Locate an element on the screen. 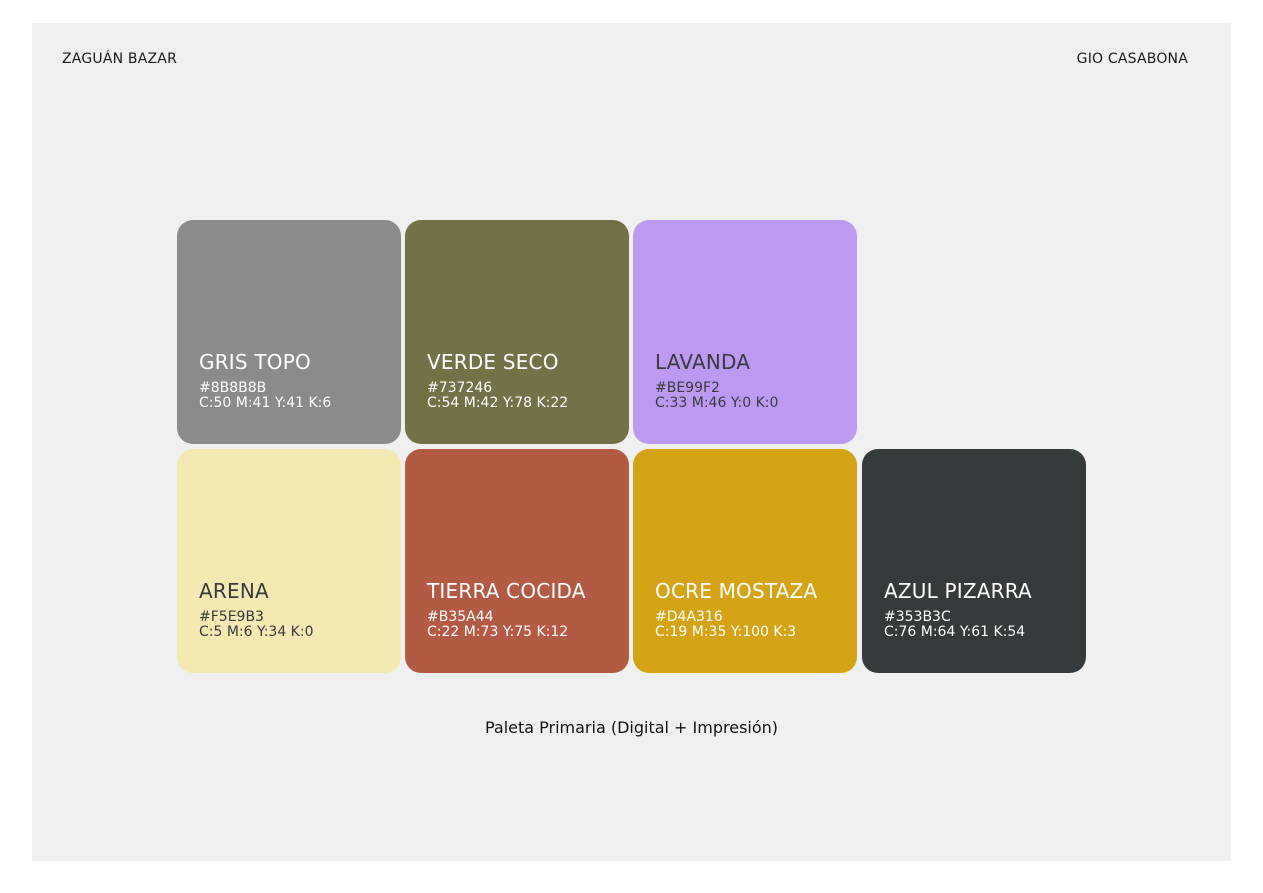 This screenshot has width=1263, height=893. swatch-cmyk: C:33 M:46 Y:0 K:0 is located at coordinates (717, 403).